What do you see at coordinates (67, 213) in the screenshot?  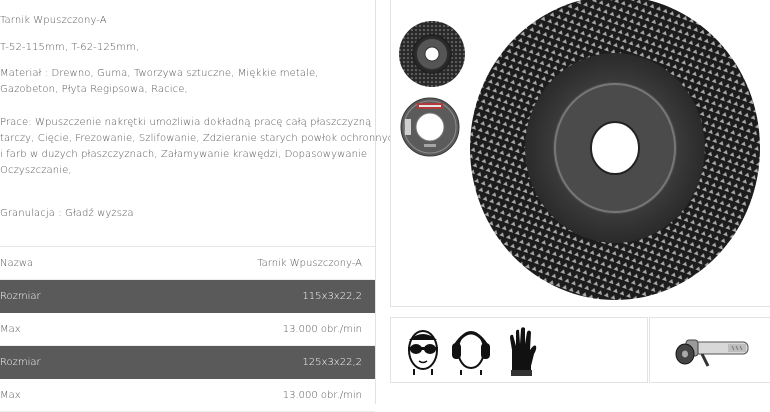 I see `desc-line-grain: Granulacja : Gładź wyższa` at bounding box center [67, 213].